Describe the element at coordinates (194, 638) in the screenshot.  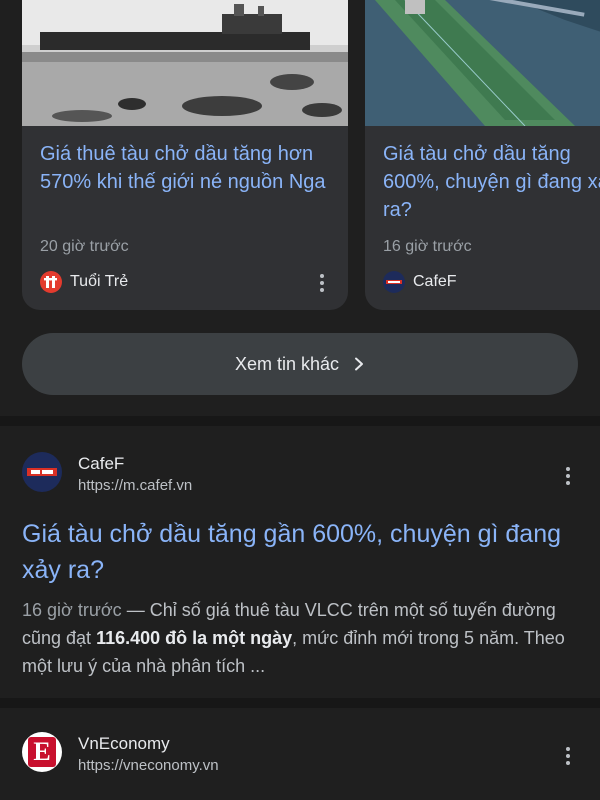
I see `snippet-highlight: 116.400 đô la một ngày` at that location.